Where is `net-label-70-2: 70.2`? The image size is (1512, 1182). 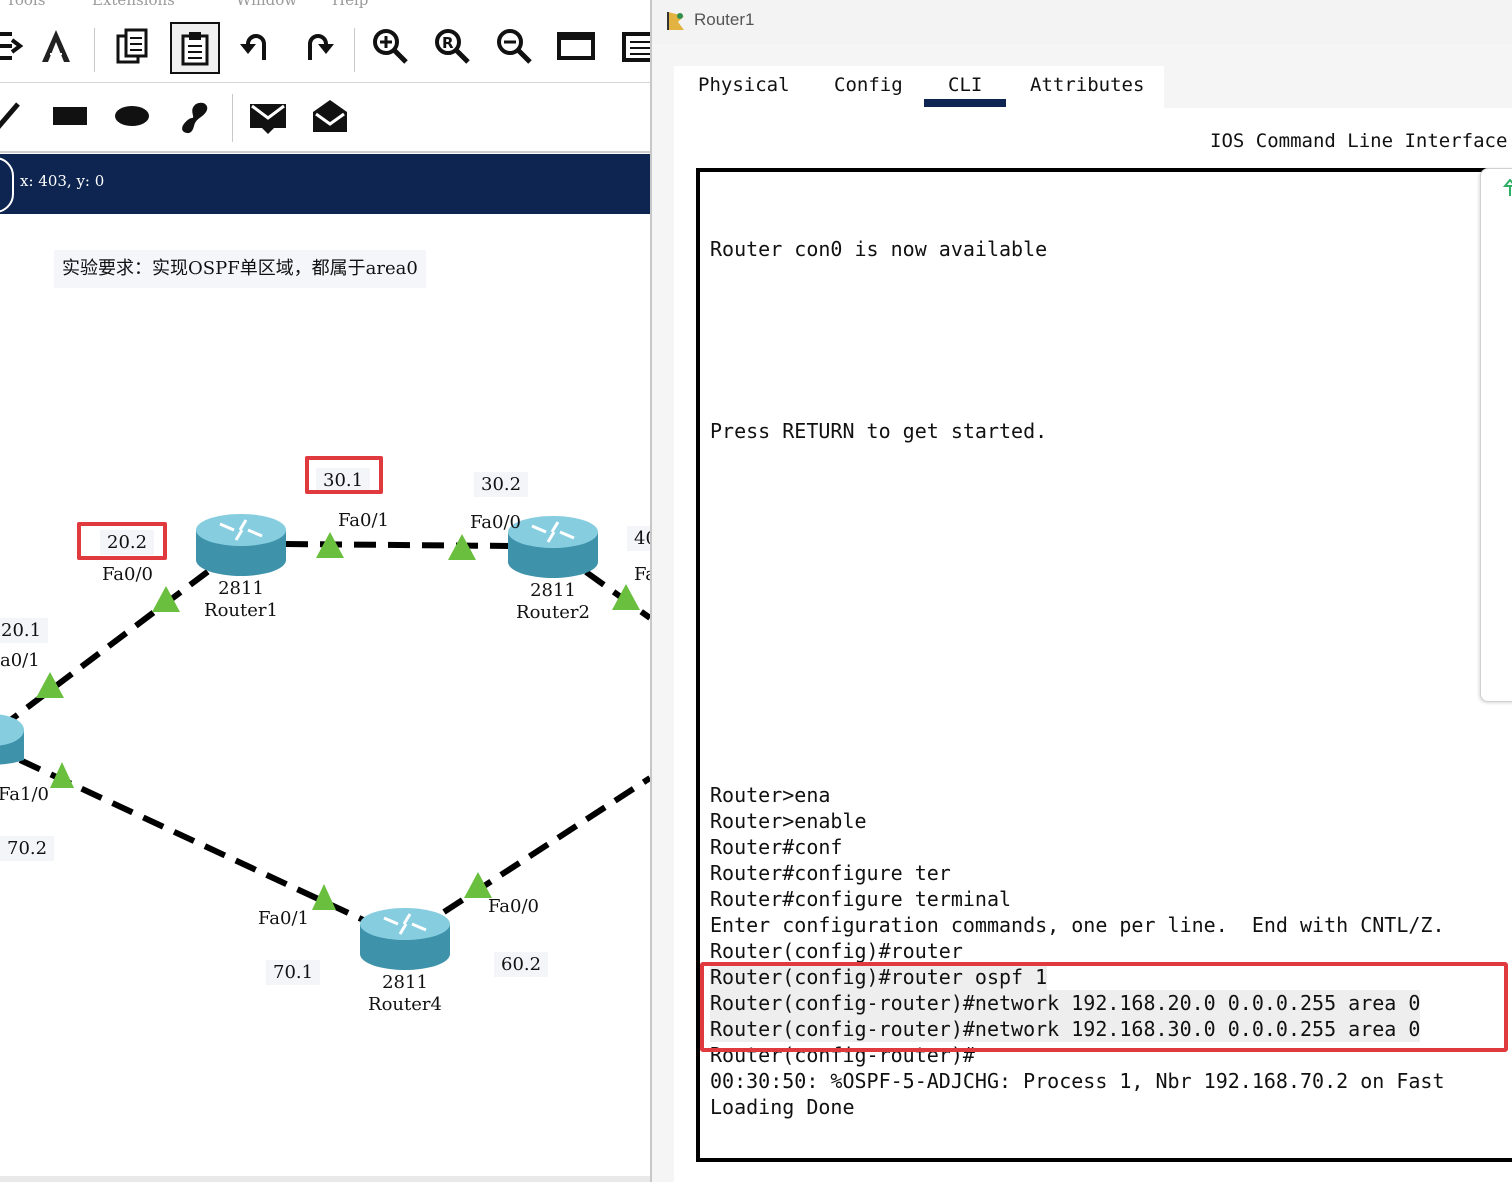 net-label-70-2: 70.2 is located at coordinates (27, 848).